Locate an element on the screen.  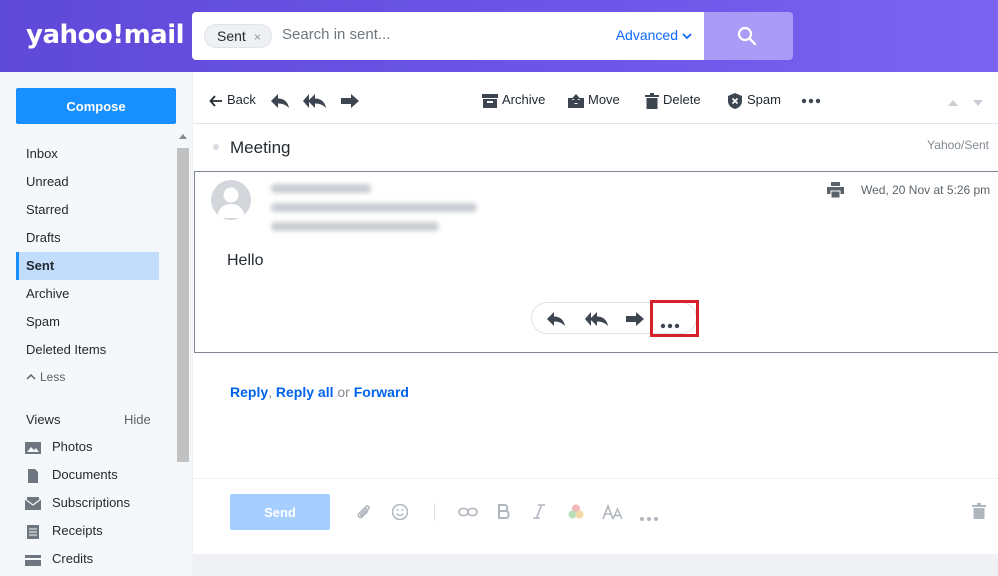
smiley-icon is located at coordinates (400, 512).